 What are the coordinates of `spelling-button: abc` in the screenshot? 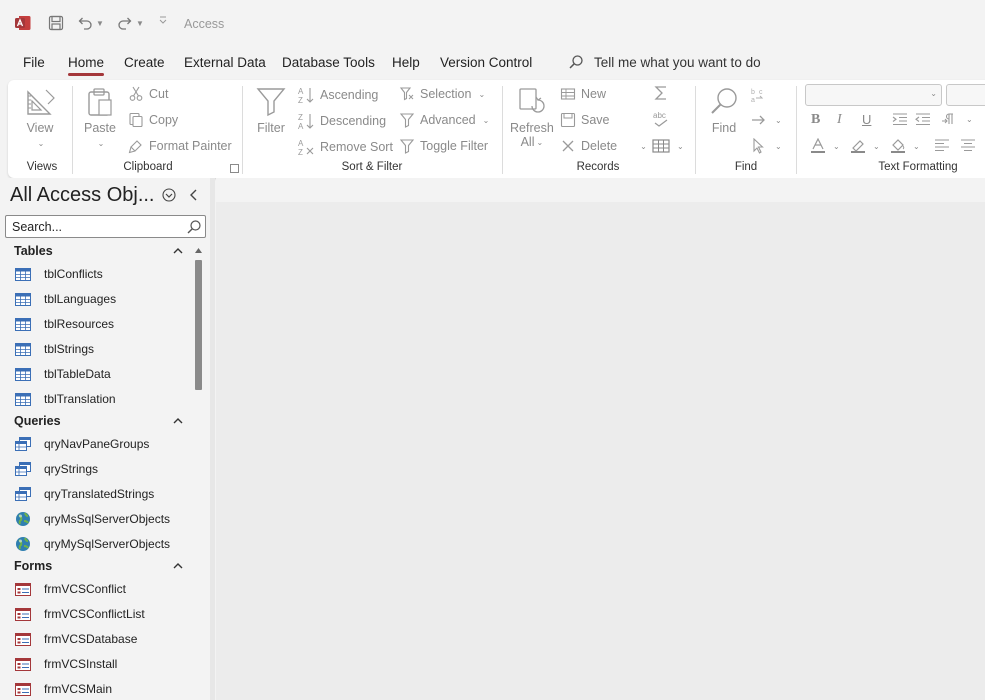 It's located at (661, 119).